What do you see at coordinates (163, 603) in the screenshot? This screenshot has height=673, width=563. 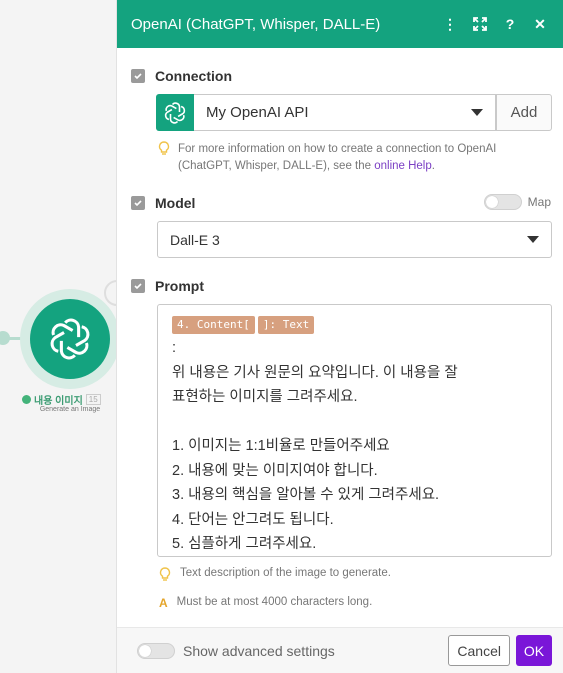 I see `validation-icon: A` at bounding box center [163, 603].